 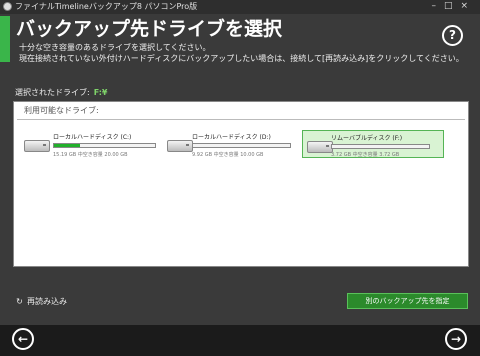 What do you see at coordinates (367, 138) in the screenshot?
I see `drive-name: リムーバブルディスク (F:)` at bounding box center [367, 138].